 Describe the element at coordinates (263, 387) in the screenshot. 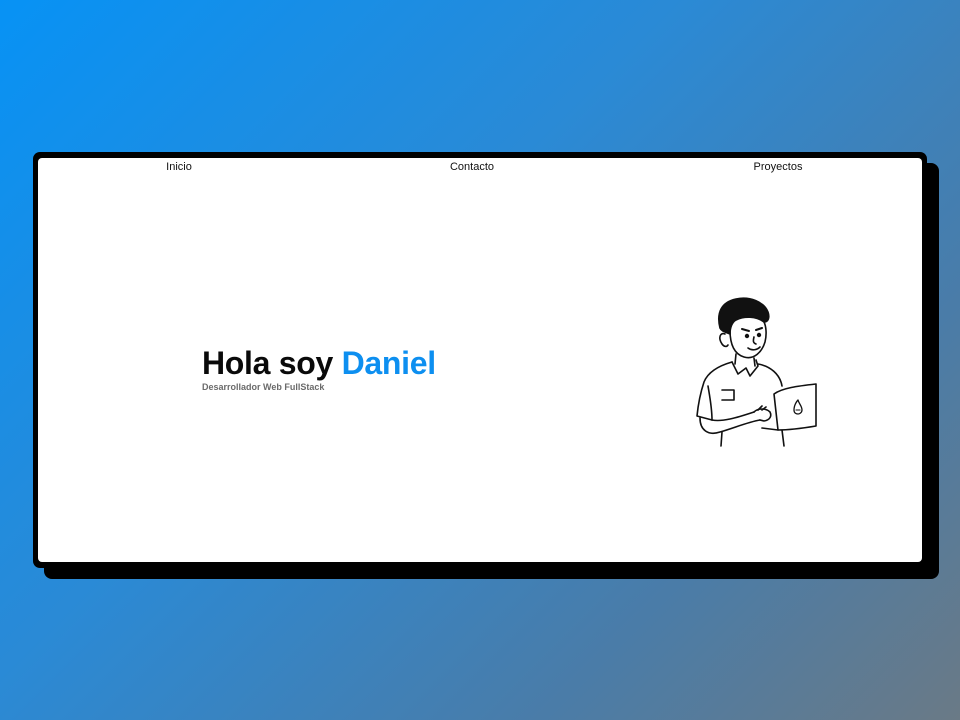

I see `hero-subtitle: Desarrollador Web FullStack` at that location.